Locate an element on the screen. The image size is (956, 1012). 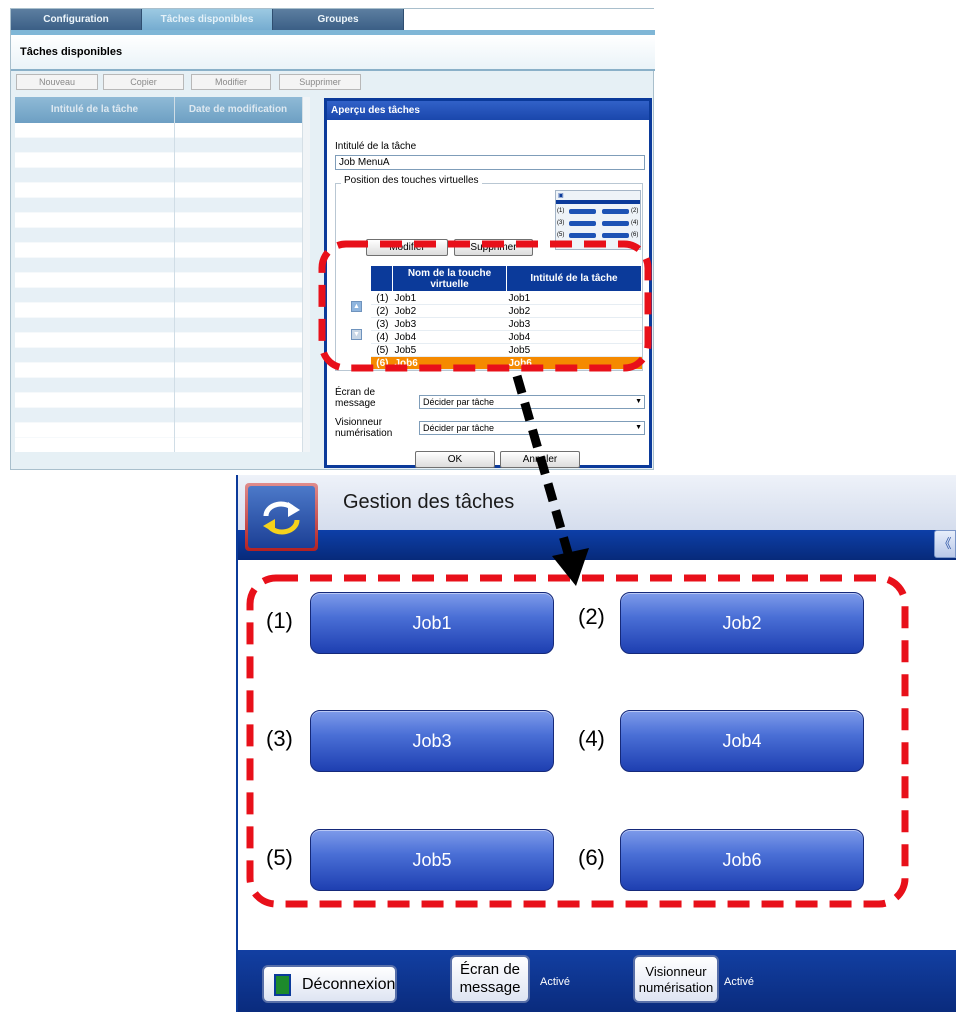
tab-groups: Groupes is located at coordinates (338, 19).